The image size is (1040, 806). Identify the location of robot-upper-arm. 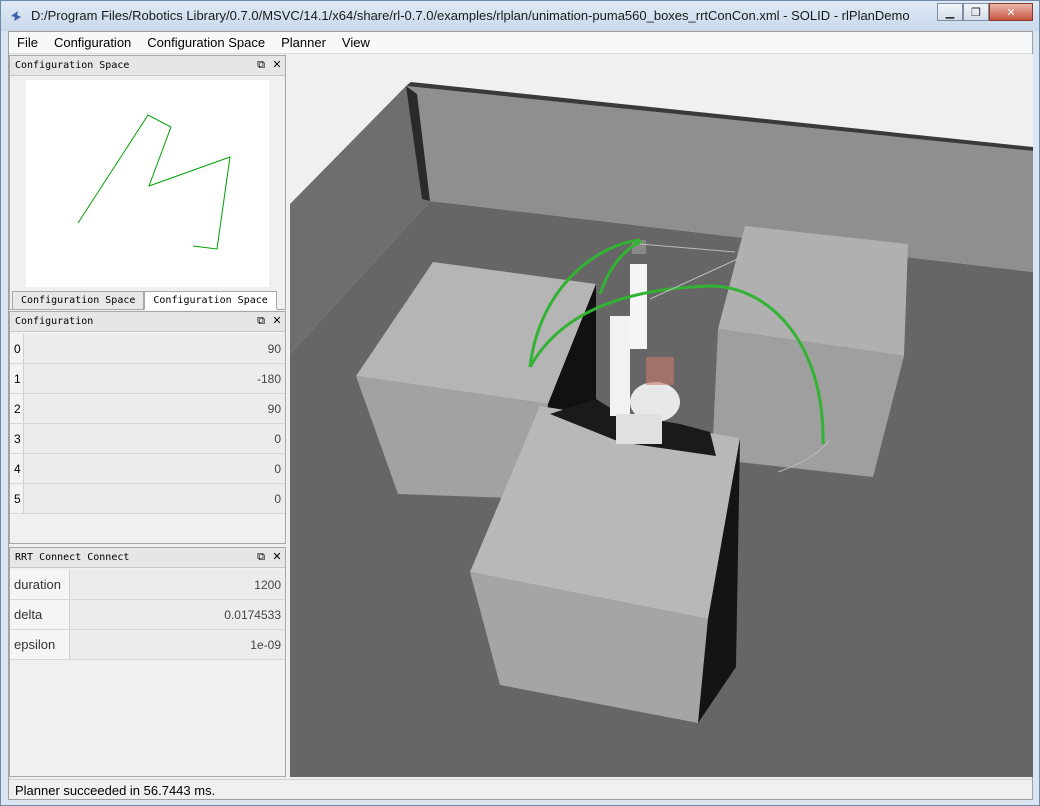
(620, 366).